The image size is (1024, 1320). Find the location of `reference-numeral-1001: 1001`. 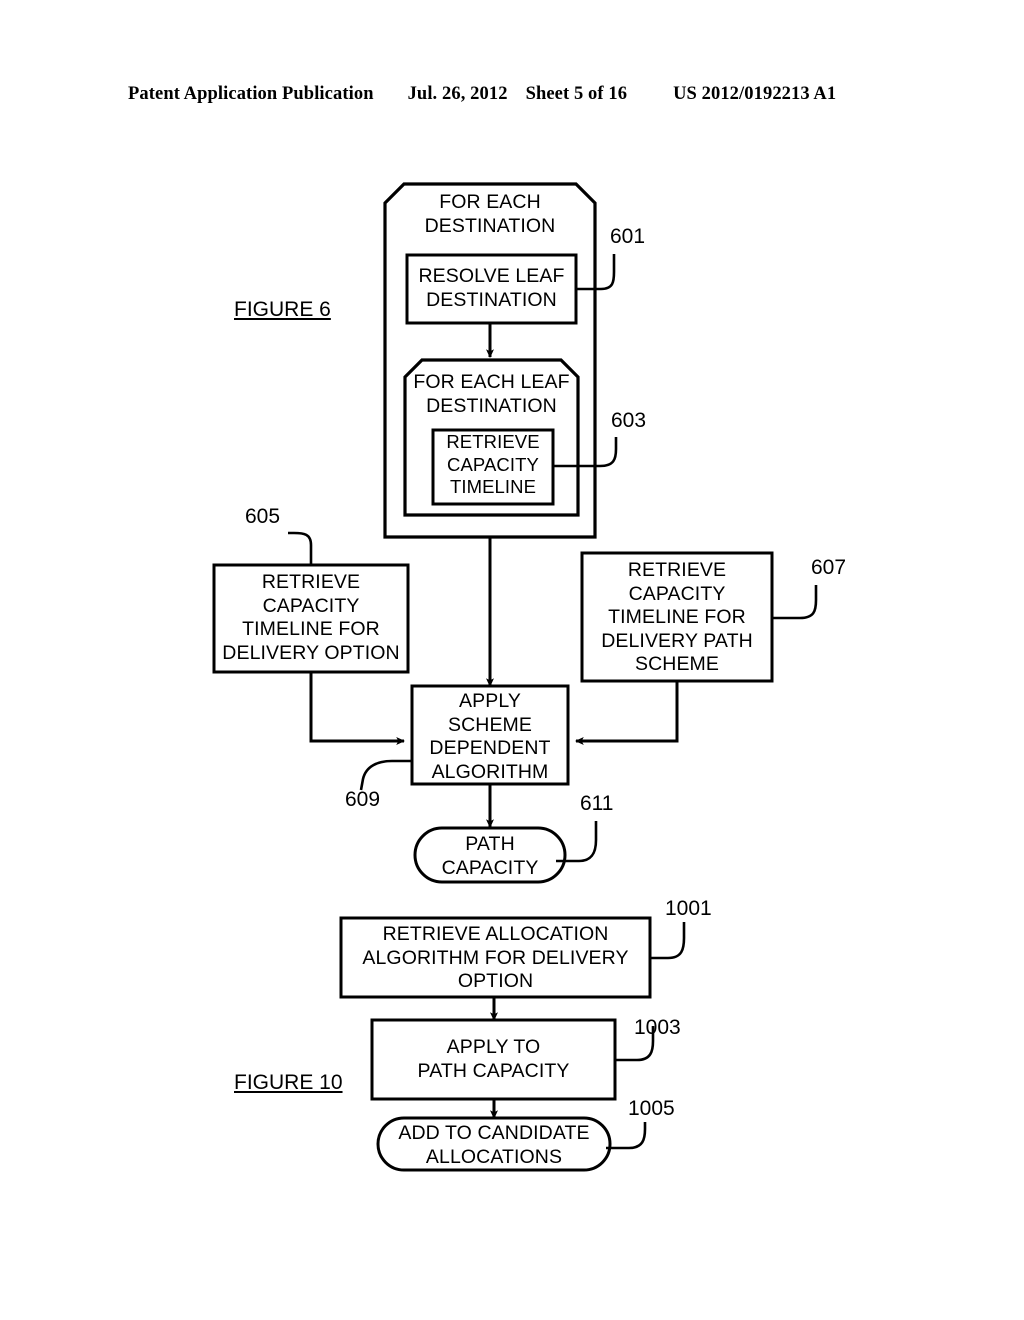

reference-numeral-1001: 1001 is located at coordinates (688, 908).